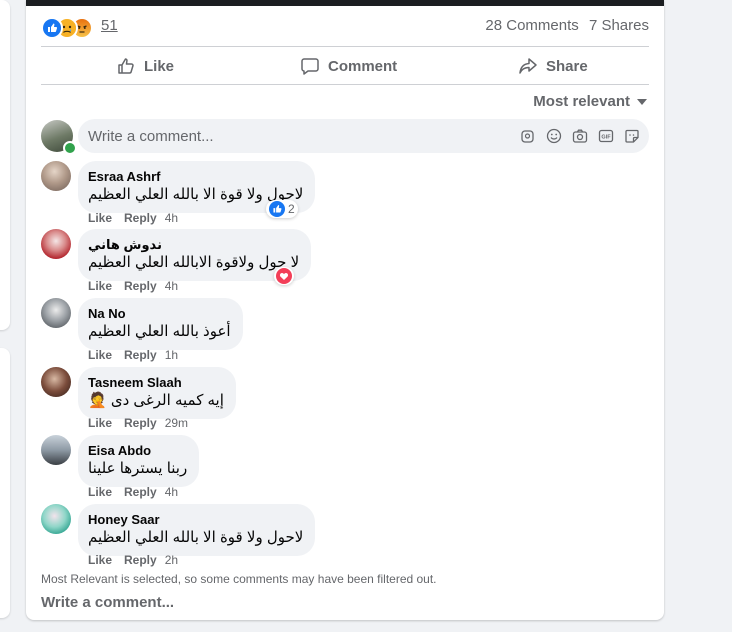 The width and height of the screenshot is (732, 632). Describe the element at coordinates (632, 136) in the screenshot. I see `sticker-icon` at that location.